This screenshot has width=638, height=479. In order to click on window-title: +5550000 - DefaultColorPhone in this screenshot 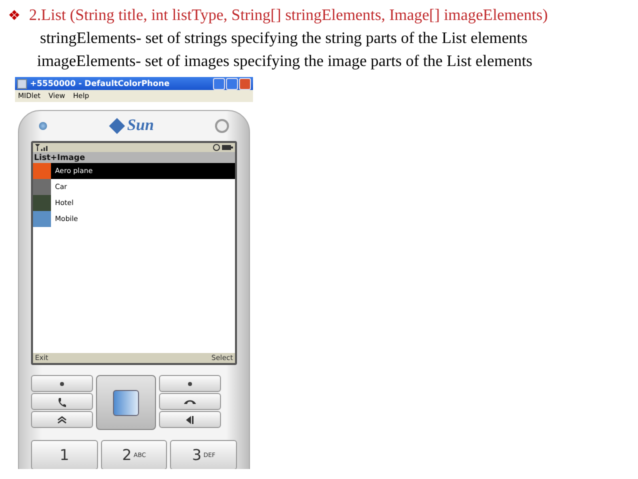, I will do `click(100, 83)`.